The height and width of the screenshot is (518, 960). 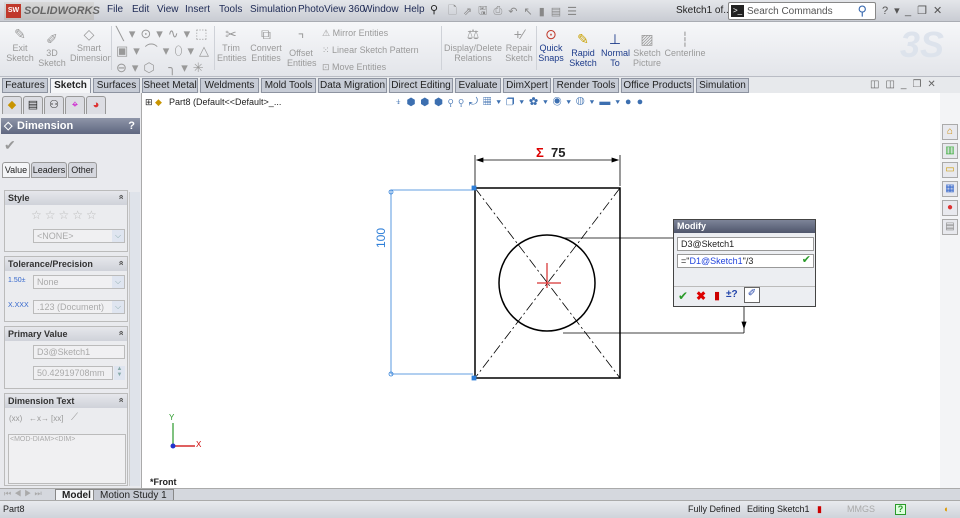 What do you see at coordinates (288, 85) in the screenshot?
I see `tab-mold-tools: Mold Tools` at bounding box center [288, 85].